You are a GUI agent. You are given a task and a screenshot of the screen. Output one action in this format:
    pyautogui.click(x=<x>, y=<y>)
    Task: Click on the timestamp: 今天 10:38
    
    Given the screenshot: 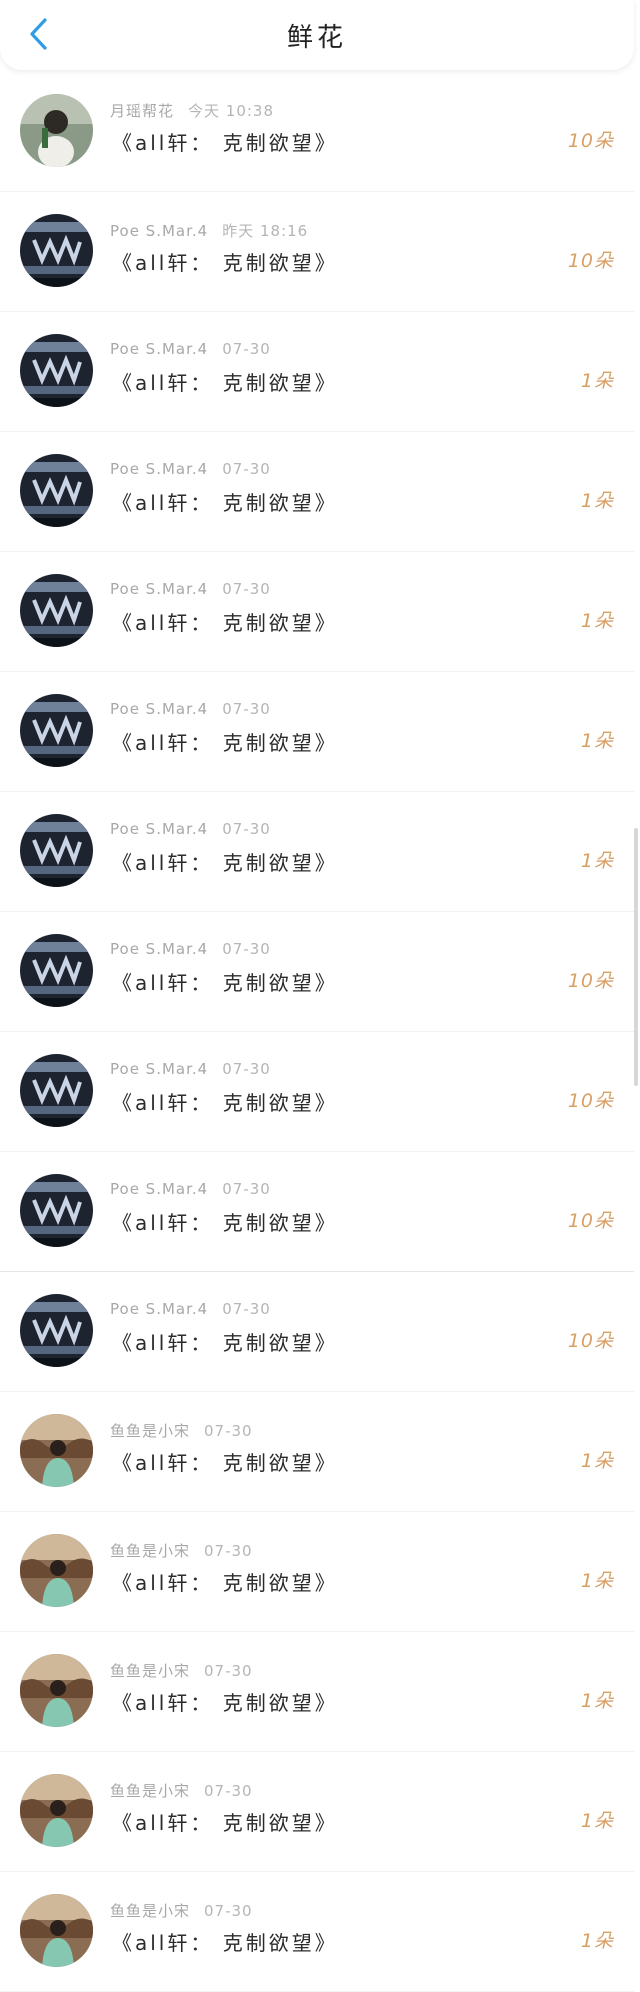 What is the action you would take?
    pyautogui.click(x=231, y=111)
    